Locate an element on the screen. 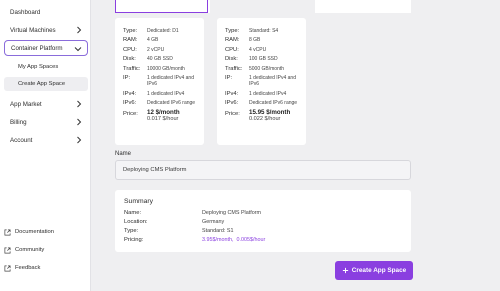 This screenshot has height=291, width=500. plan-type: Dedicated: D1 is located at coordinates (163, 31).